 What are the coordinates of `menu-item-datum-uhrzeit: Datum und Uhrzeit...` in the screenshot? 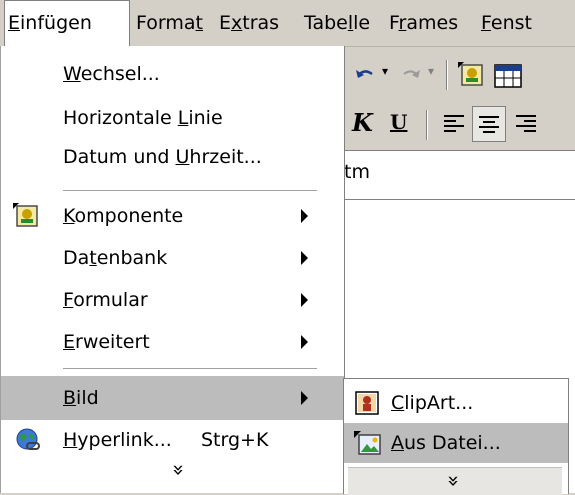 It's located at (172, 157).